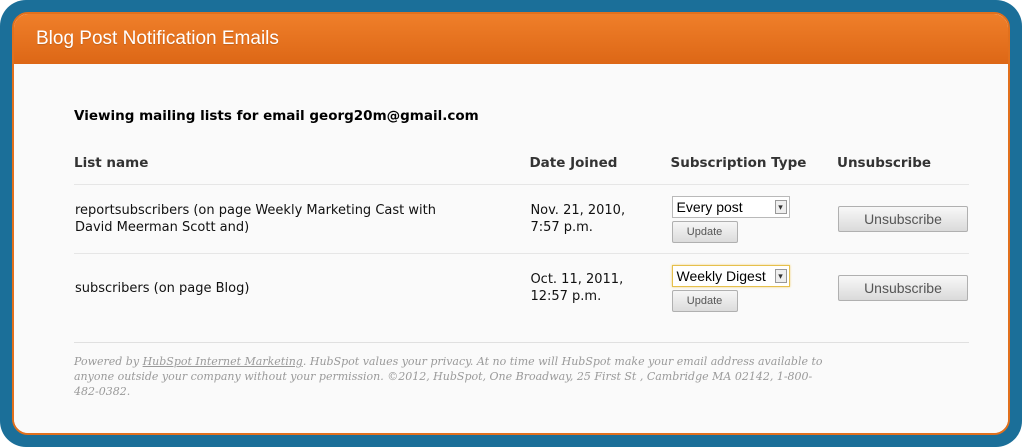 The height and width of the screenshot is (447, 1022). I want to click on subscription-type-cell: Every post ▾ Update, so click(753, 219).